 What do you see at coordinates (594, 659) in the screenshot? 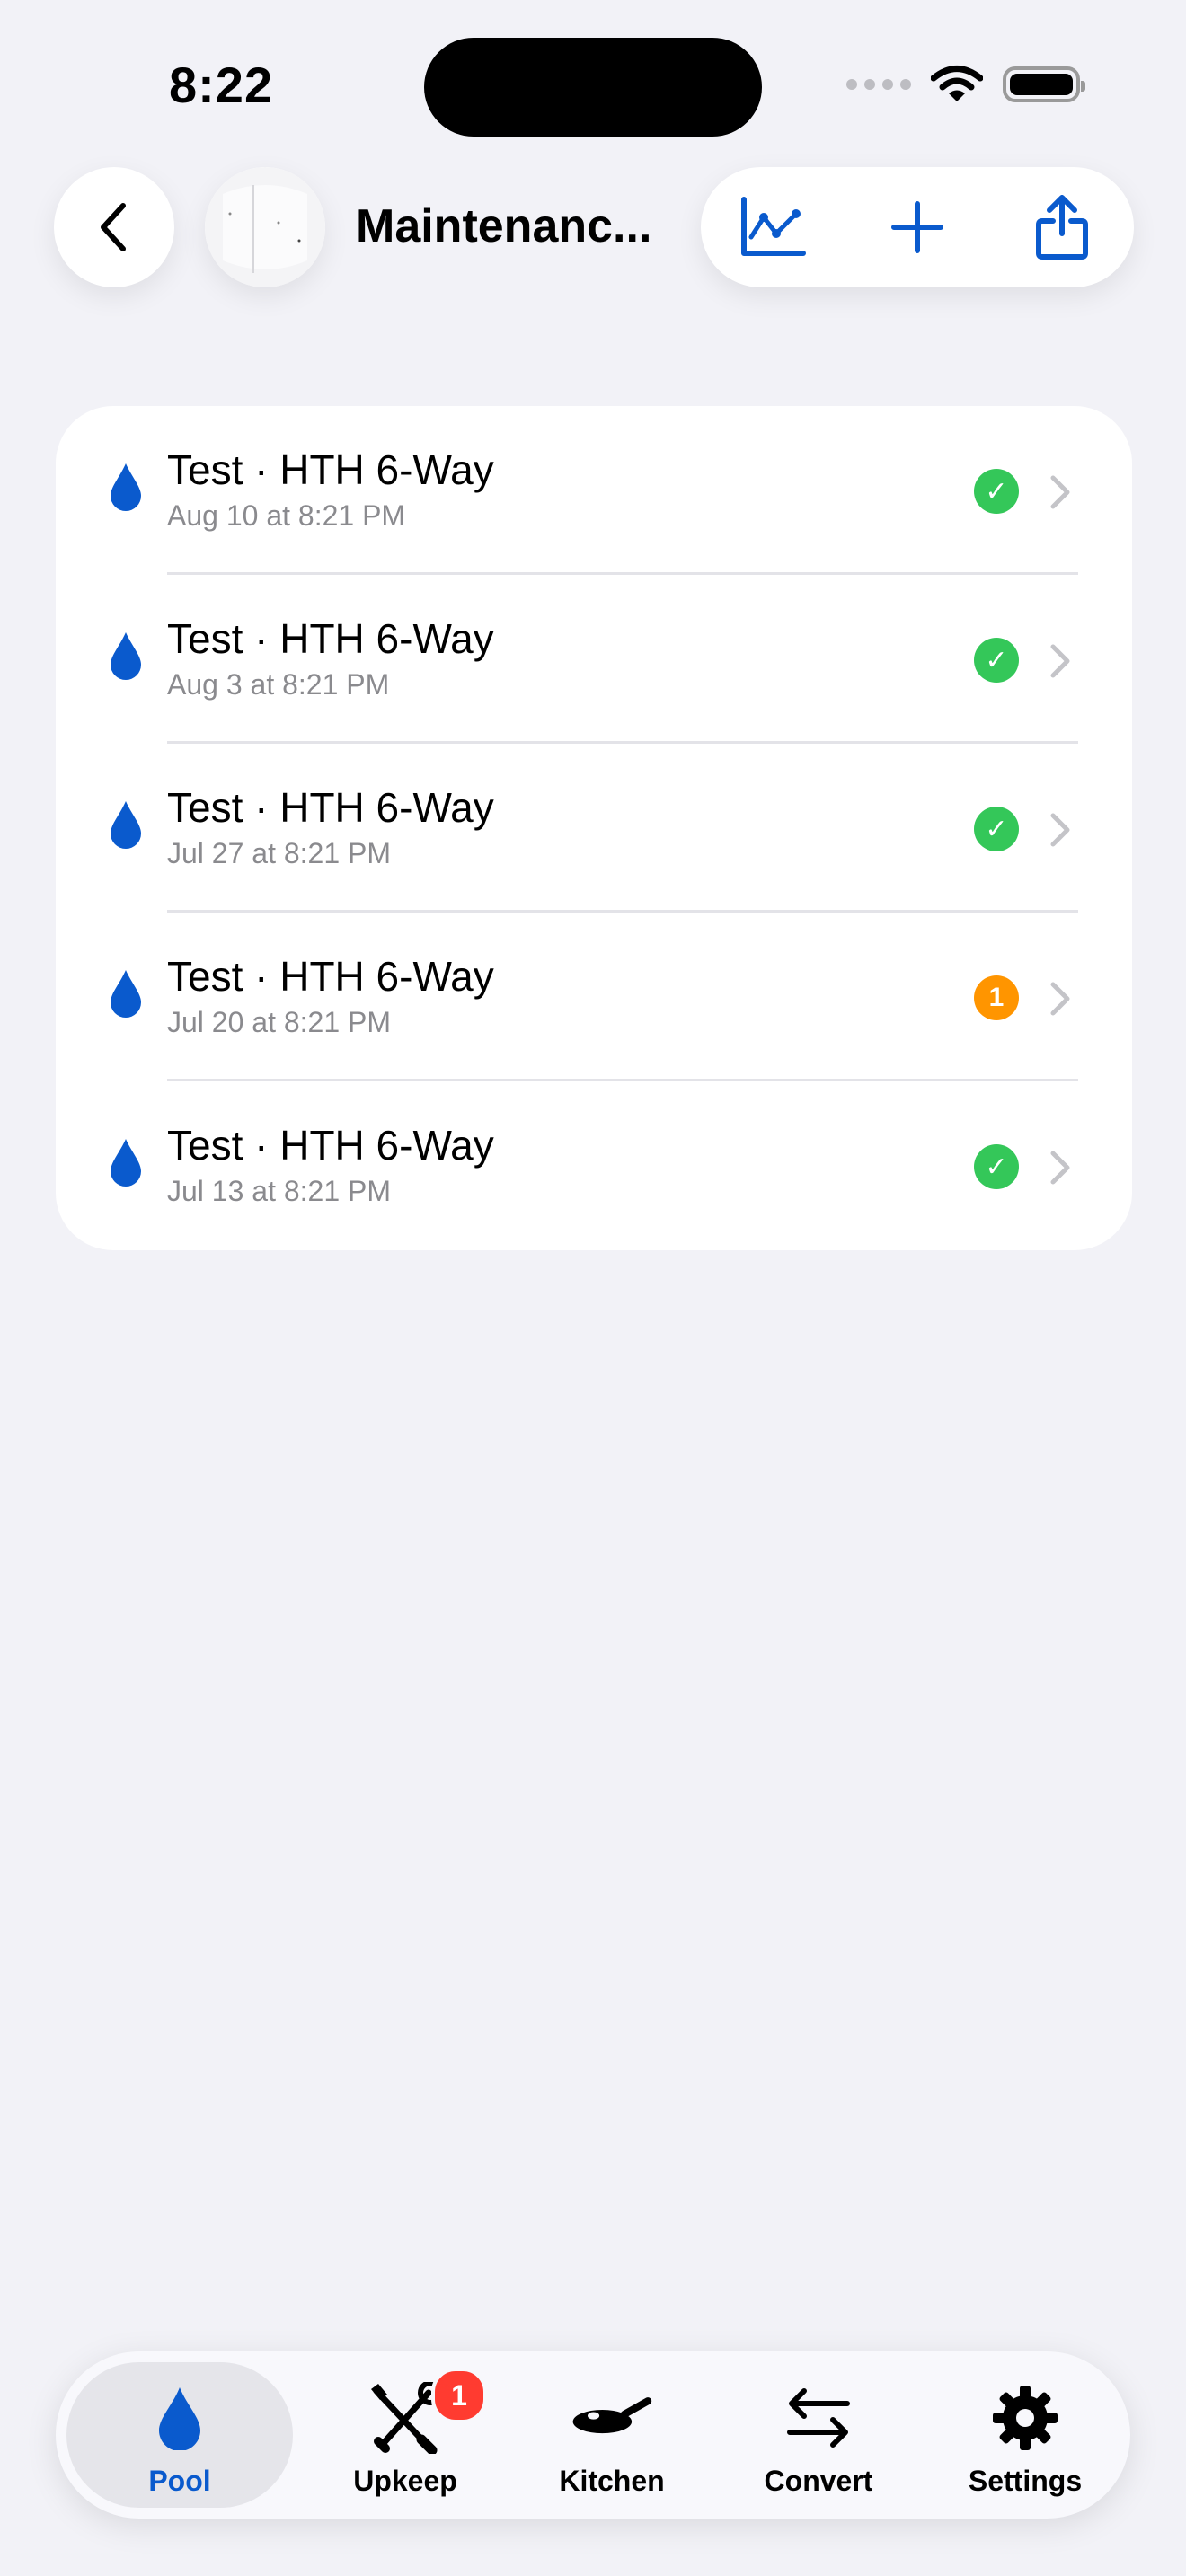
I see `list-item: Test · HTH 6-Way Aug 3 at 8:21 PM ✓` at bounding box center [594, 659].